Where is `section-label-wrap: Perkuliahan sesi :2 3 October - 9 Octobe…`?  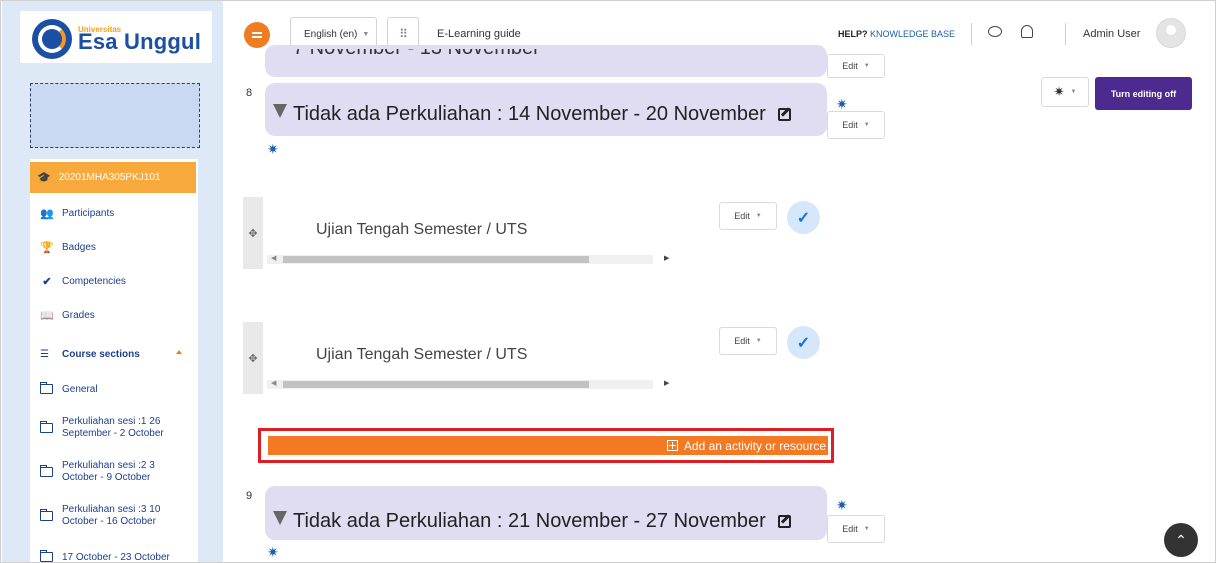
section-label-wrap: Perkuliahan sesi :2 3 October - 9 Octobe… is located at coordinates (108, 472).